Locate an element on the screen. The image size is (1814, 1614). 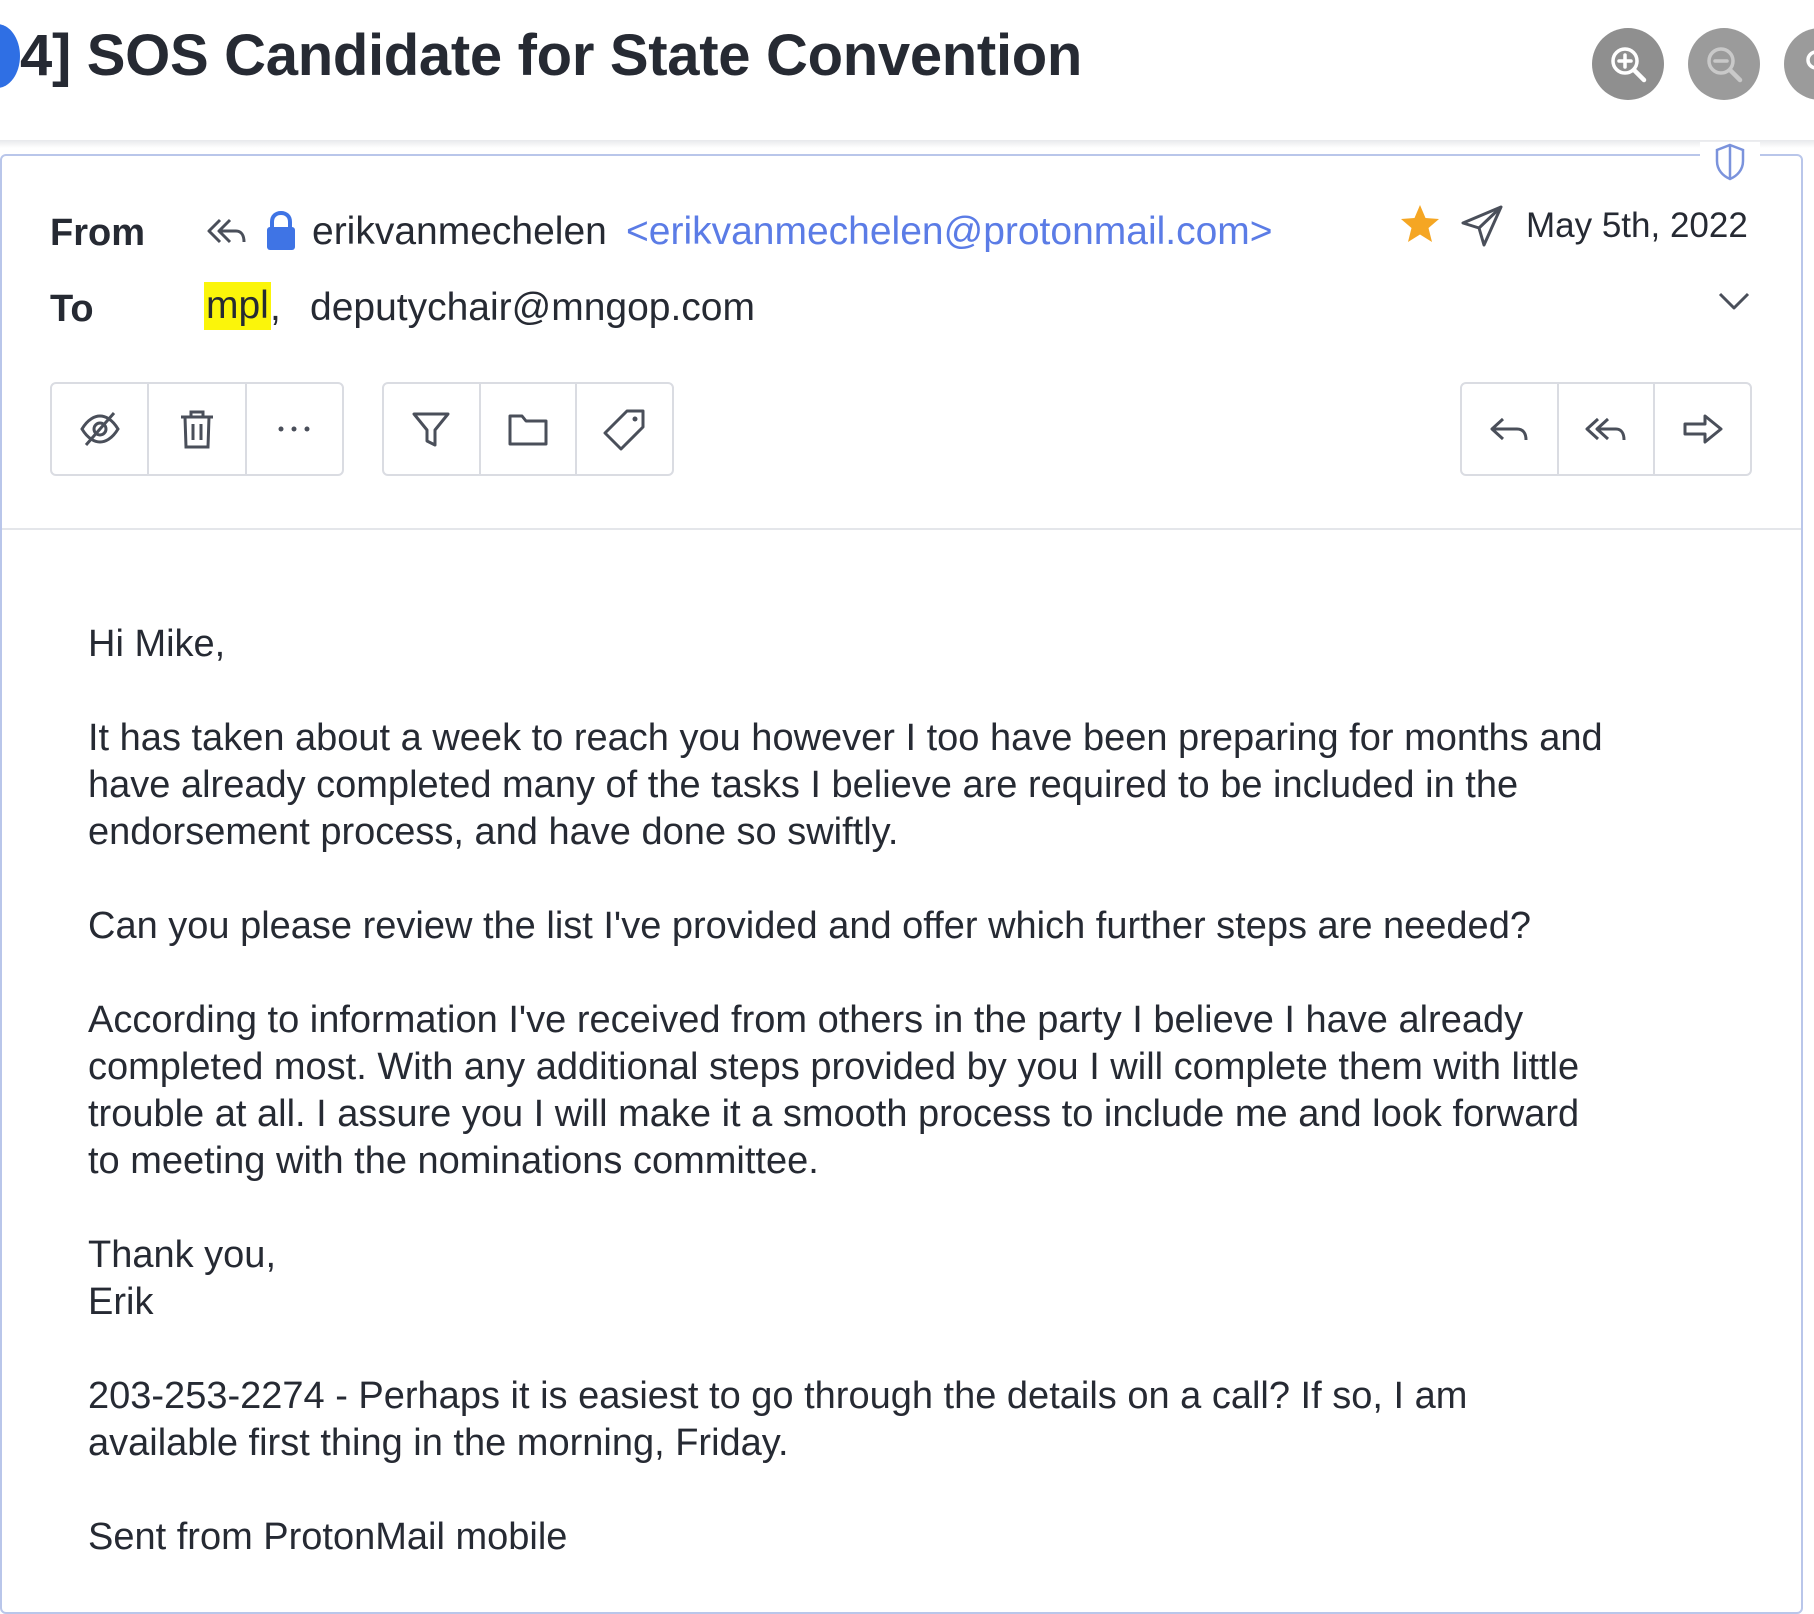
title-bar: 4] SOS Candidate for State Convention is located at coordinates (907, 71).